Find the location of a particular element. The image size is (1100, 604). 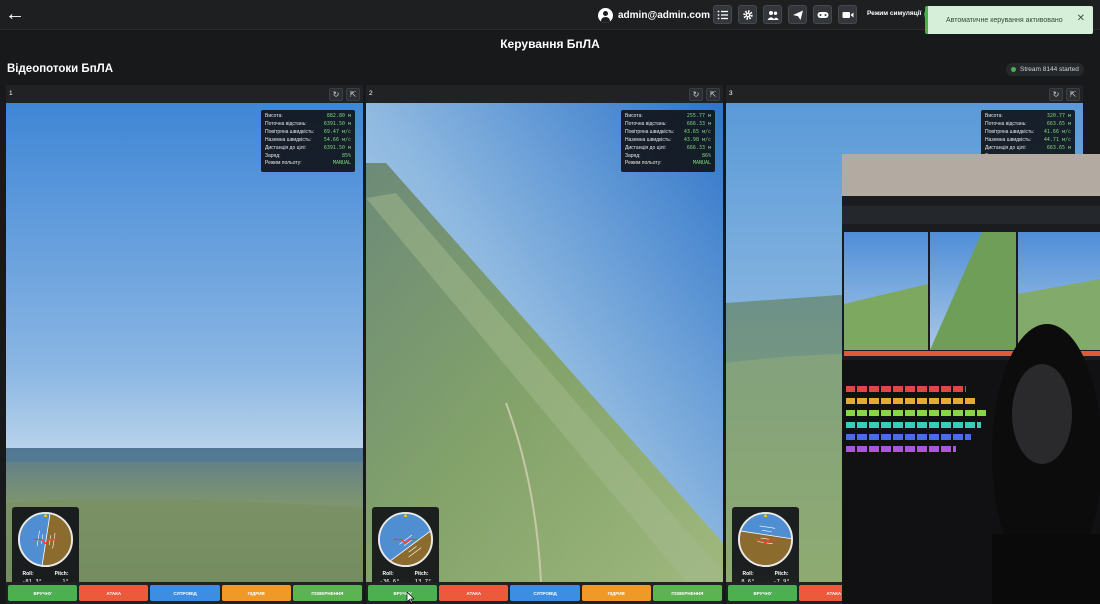

mouse-cursor-icon is located at coordinates (410, 598).